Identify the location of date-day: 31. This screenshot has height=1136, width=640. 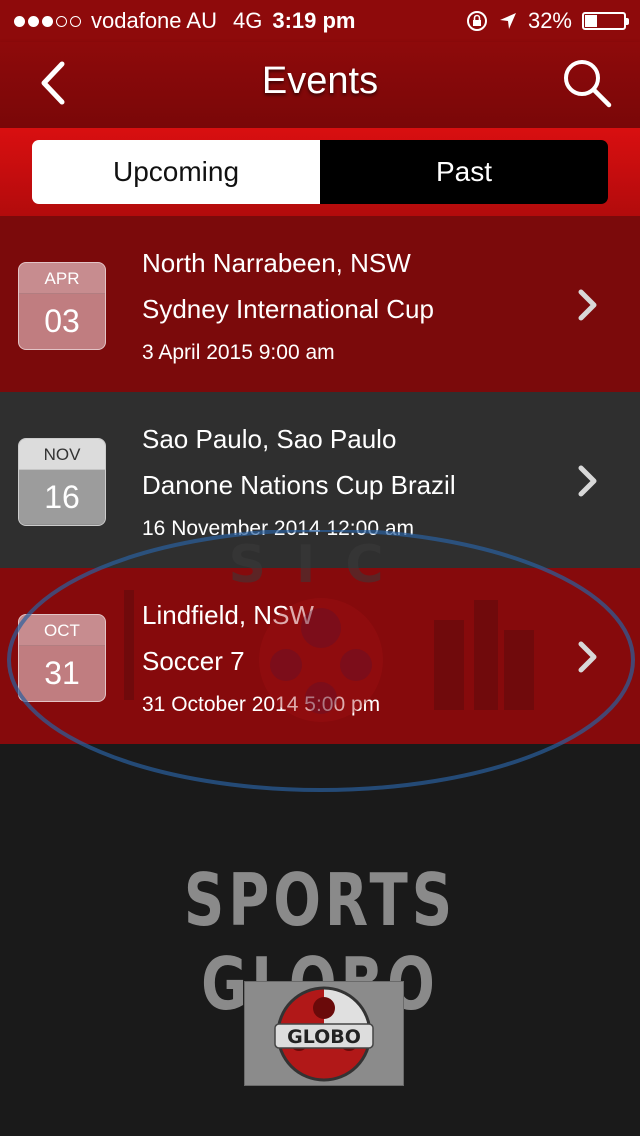
(62, 673).